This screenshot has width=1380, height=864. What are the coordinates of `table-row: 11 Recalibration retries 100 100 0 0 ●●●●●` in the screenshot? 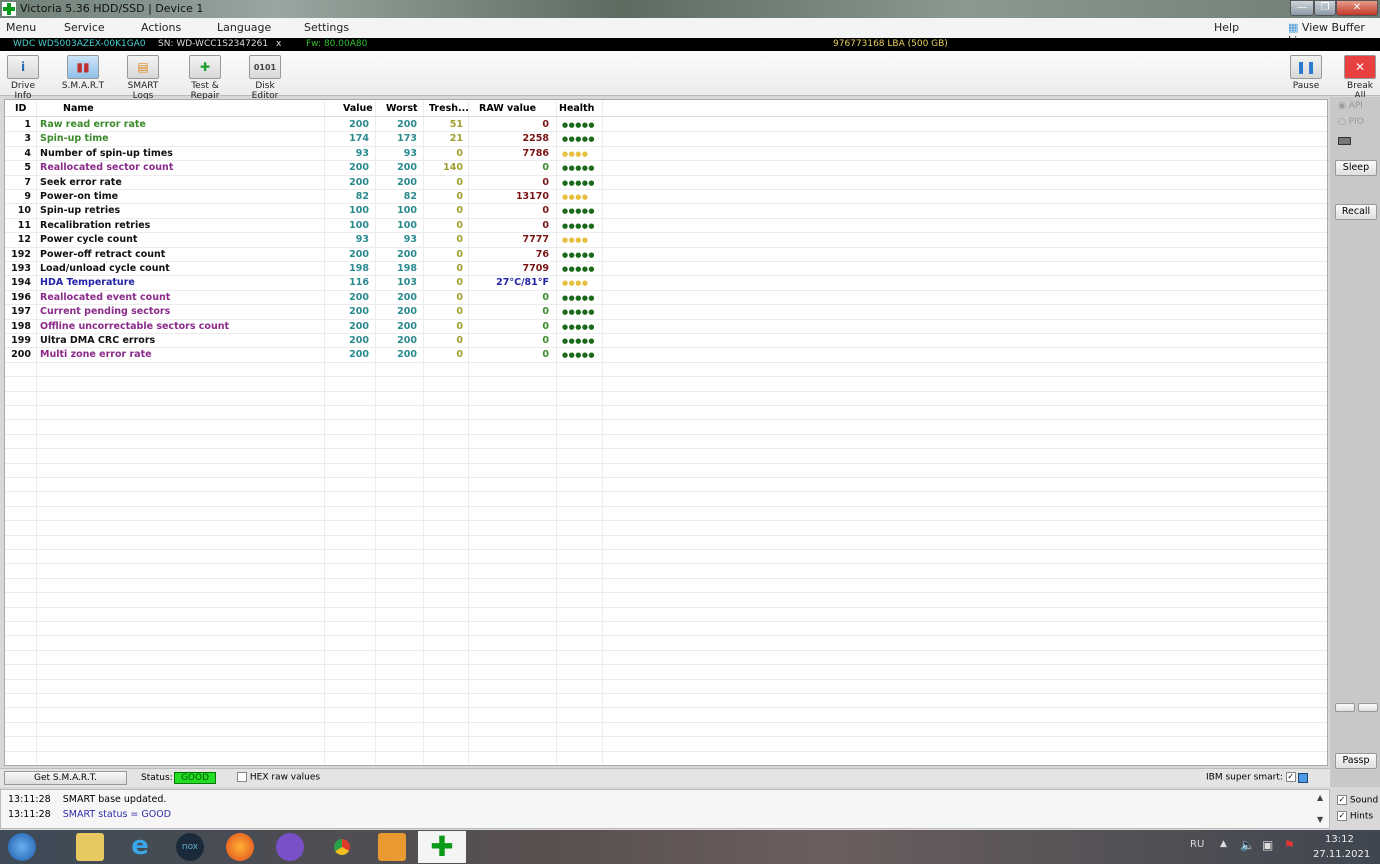 It's located at (666, 226).